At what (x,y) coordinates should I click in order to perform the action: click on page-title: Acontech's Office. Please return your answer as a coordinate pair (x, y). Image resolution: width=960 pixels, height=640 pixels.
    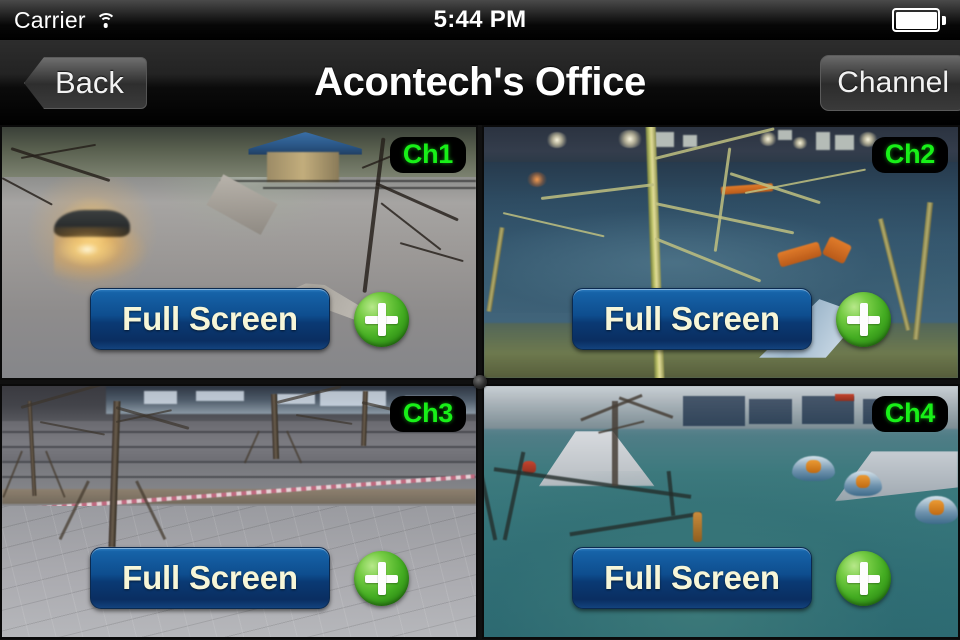
    Looking at the image, I should click on (480, 82).